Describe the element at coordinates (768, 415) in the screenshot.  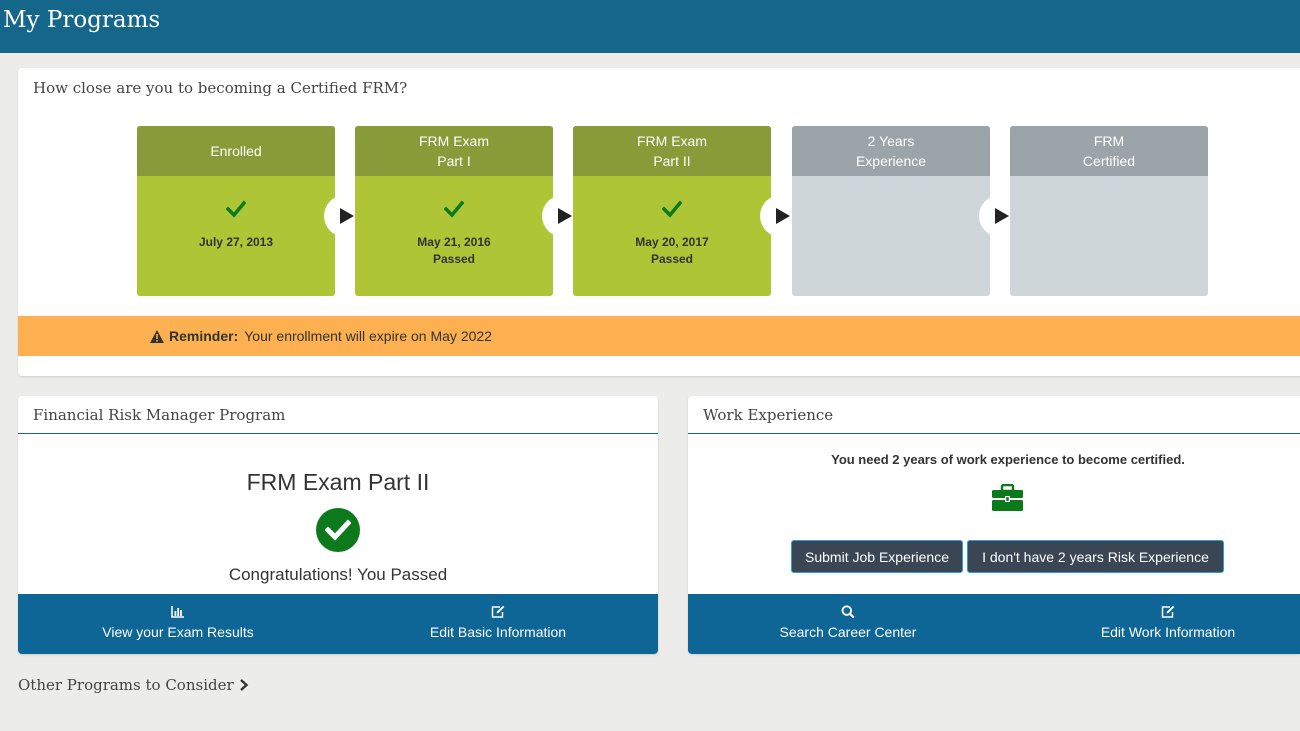
I see `work-panel-heading: Work Experience` at that location.